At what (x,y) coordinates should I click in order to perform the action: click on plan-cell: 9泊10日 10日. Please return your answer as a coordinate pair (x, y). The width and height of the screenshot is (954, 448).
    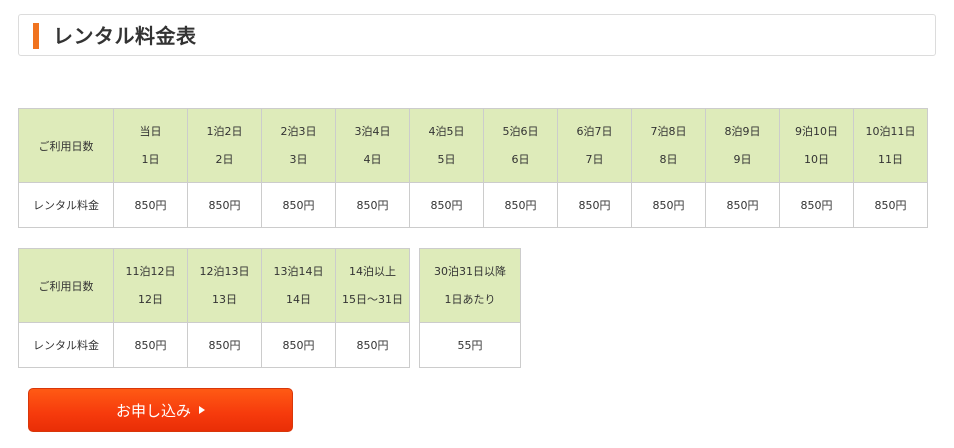
    Looking at the image, I should click on (816, 145).